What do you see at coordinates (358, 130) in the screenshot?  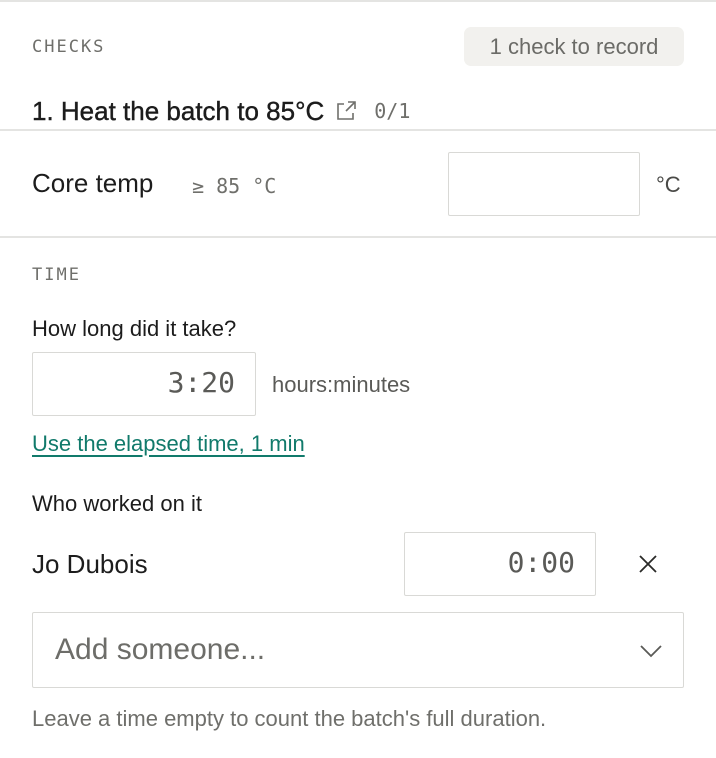 I see `step-divider` at bounding box center [358, 130].